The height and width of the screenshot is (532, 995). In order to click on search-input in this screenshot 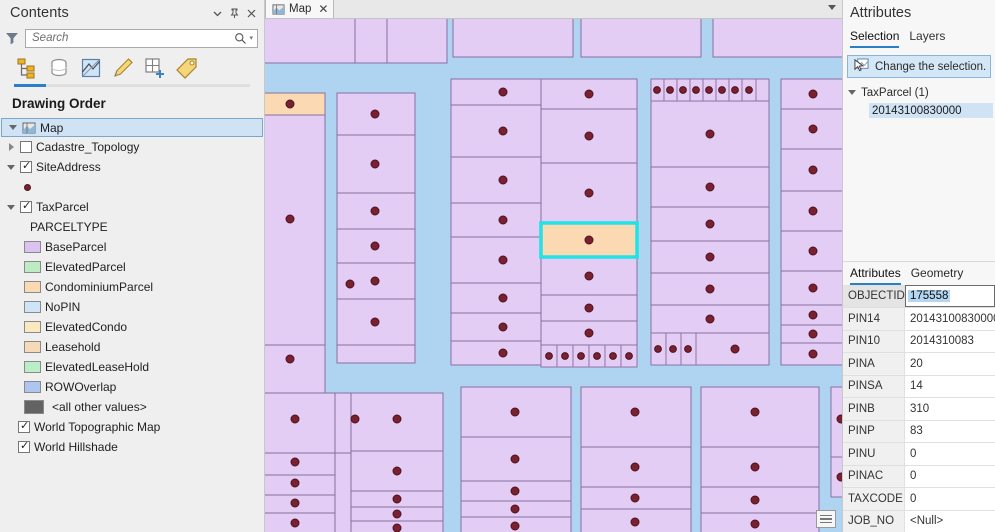, I will do `click(133, 38)`.